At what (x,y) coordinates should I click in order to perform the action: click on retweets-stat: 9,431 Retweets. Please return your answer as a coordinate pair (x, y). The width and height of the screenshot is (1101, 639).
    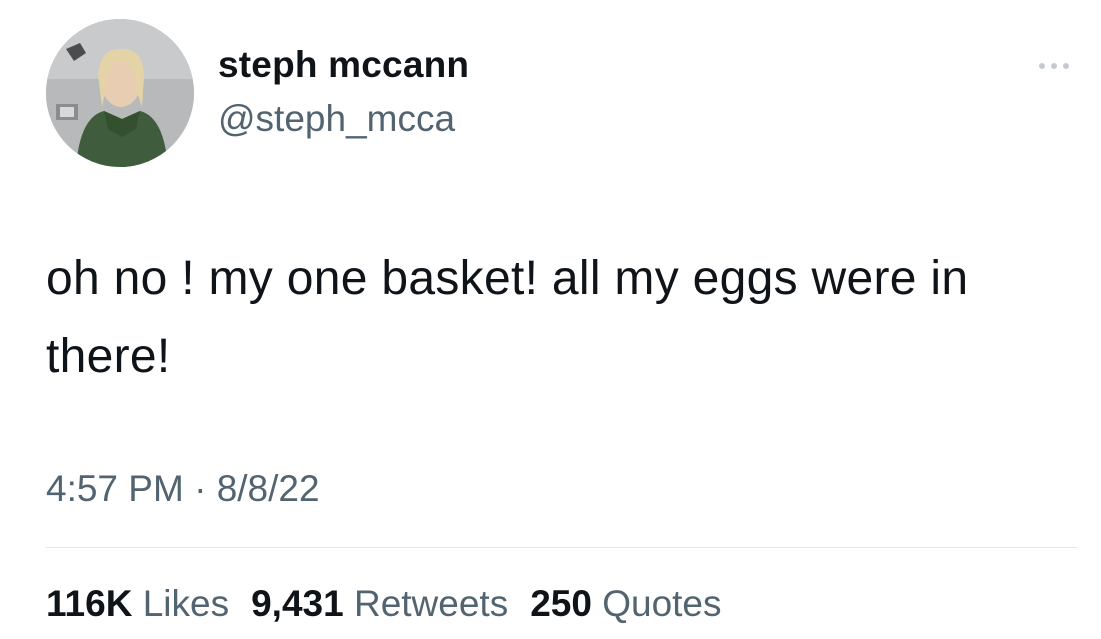
    Looking at the image, I should click on (379, 604).